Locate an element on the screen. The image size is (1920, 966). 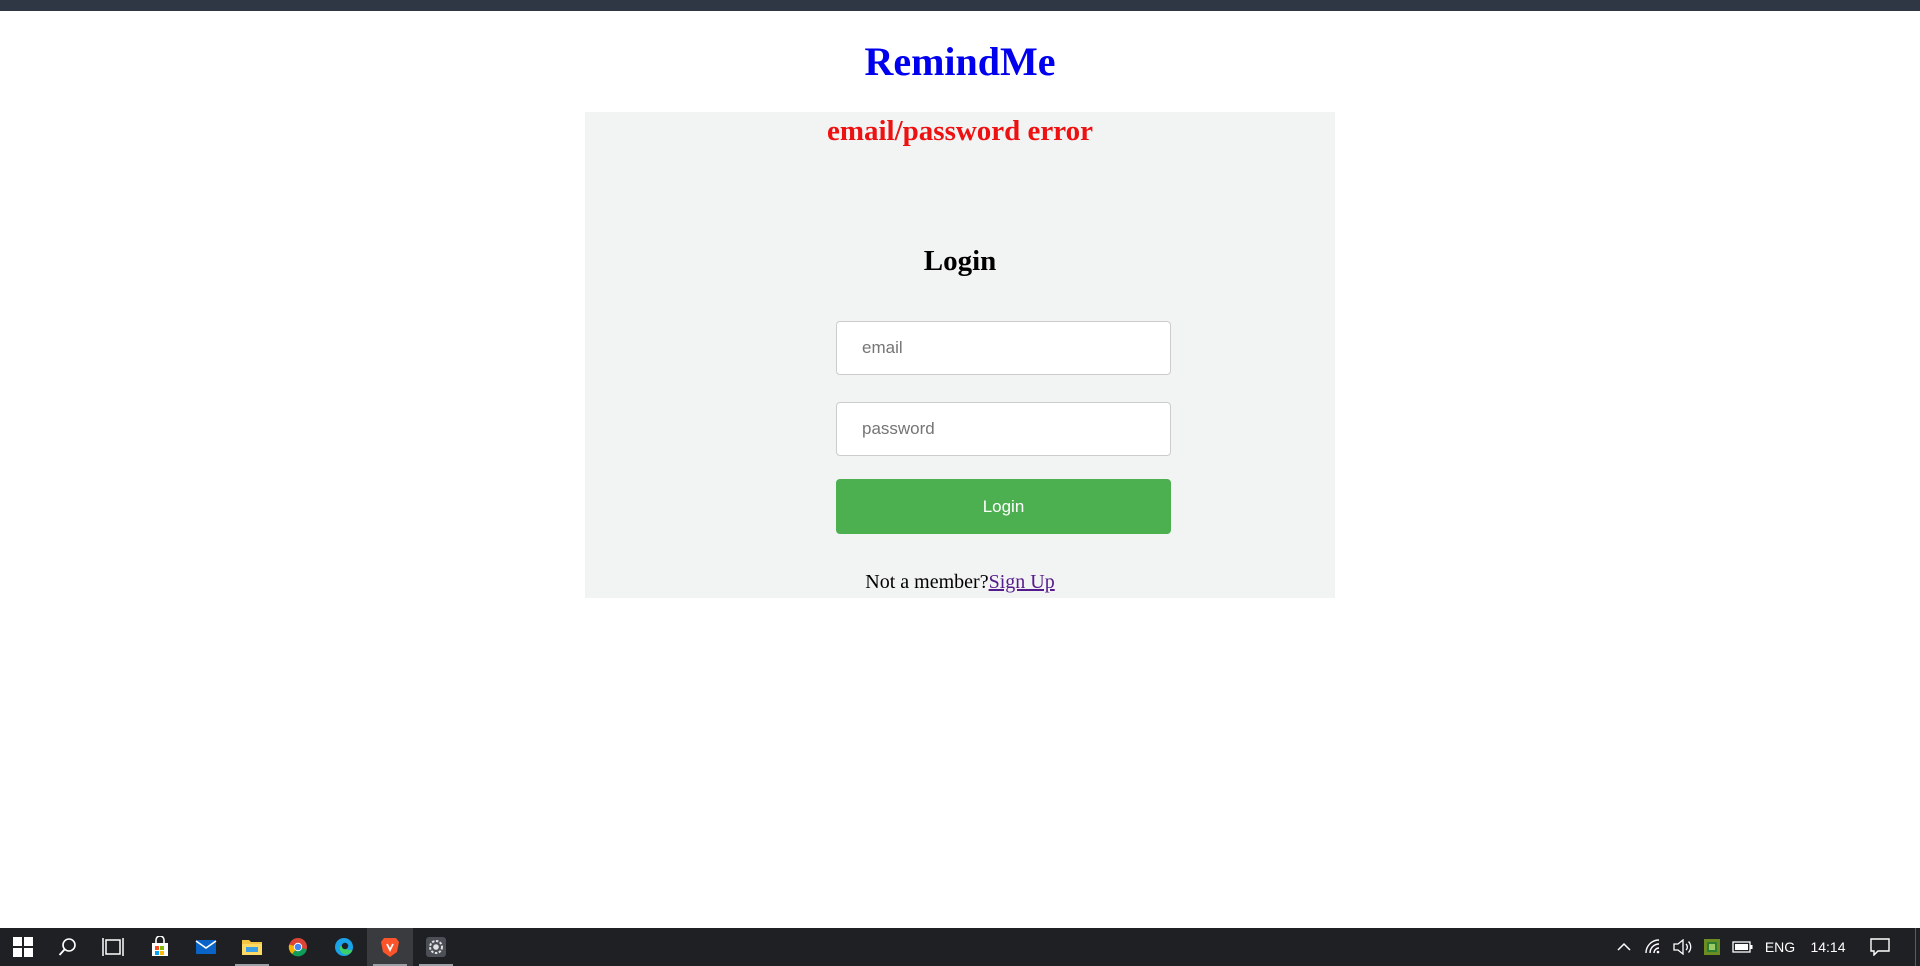
start-button is located at coordinates (23, 947).